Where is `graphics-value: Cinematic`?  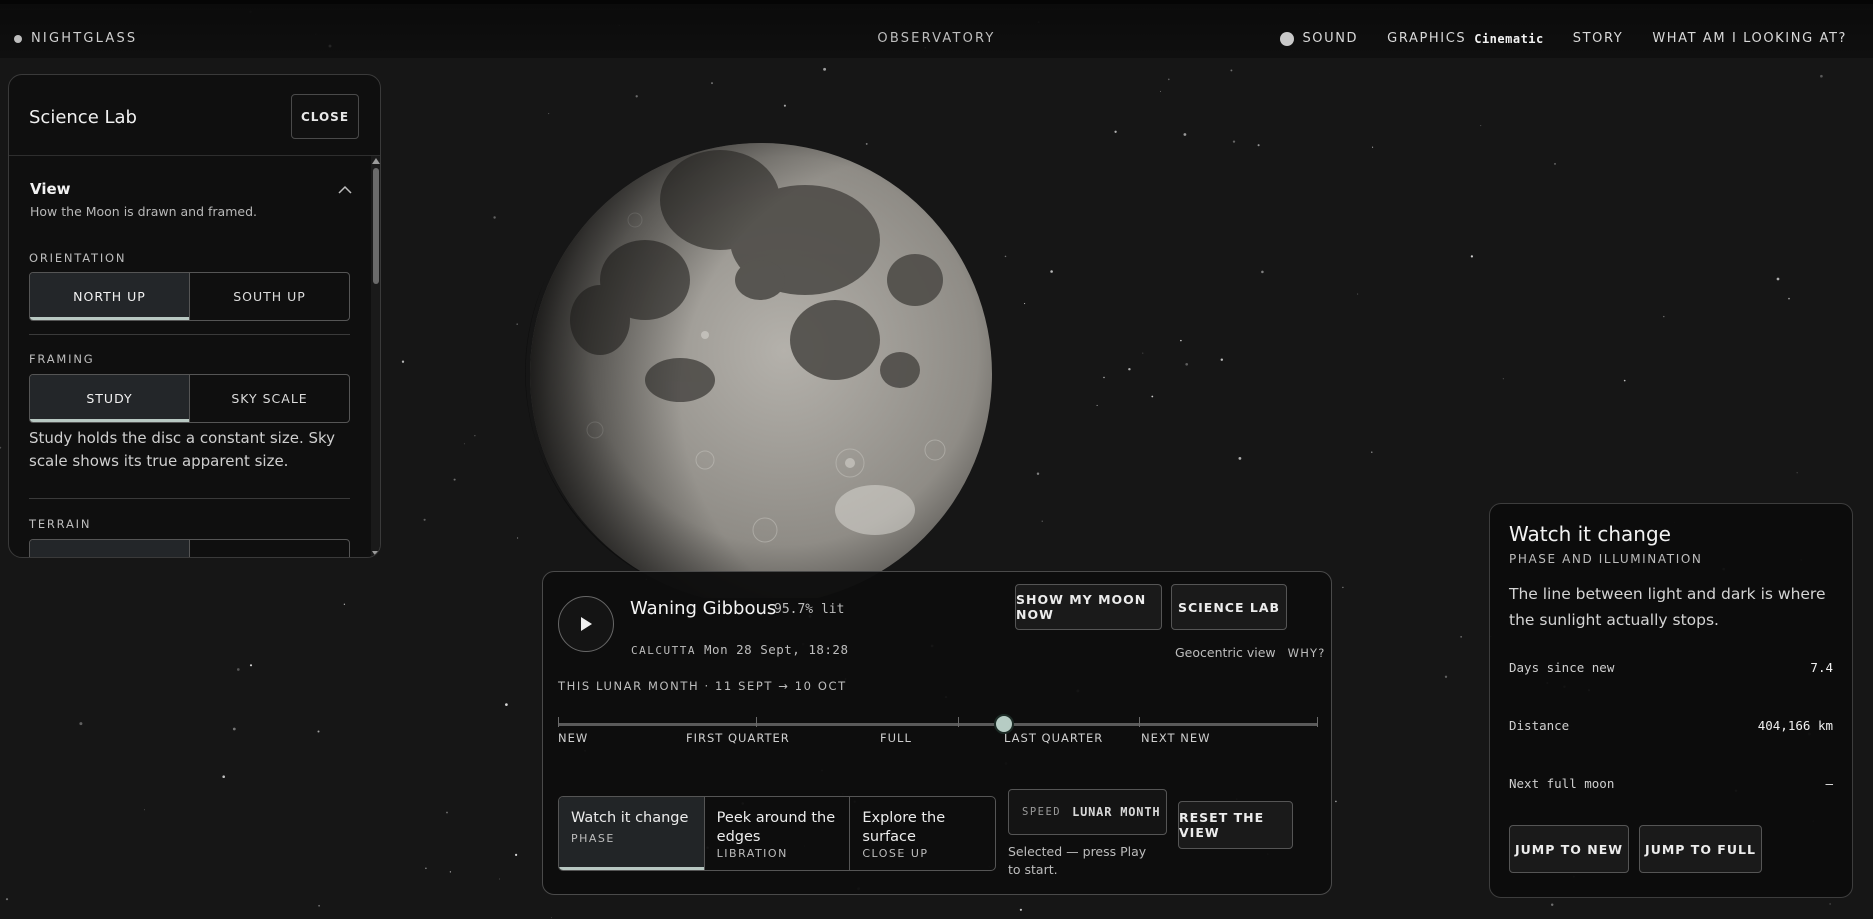
graphics-value: Cinematic is located at coordinates (1509, 38).